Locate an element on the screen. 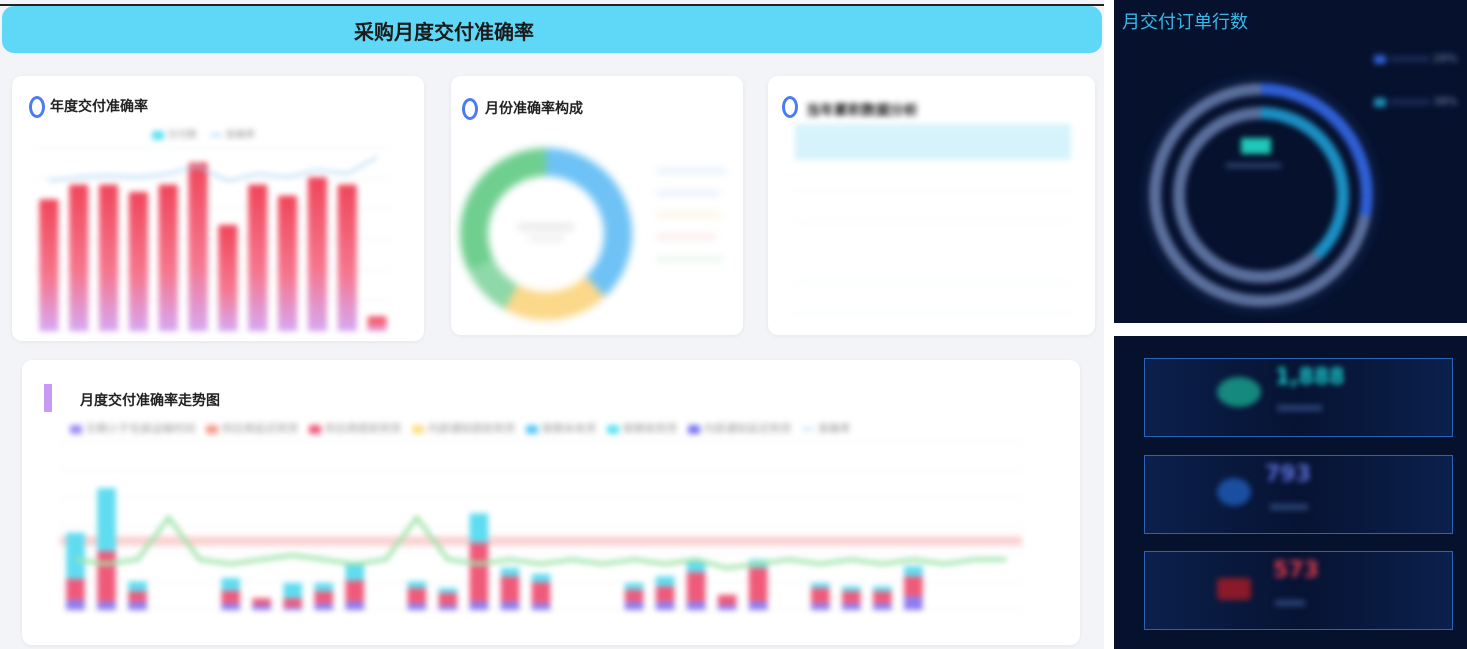 The height and width of the screenshot is (649, 1467). orders-ring-chart is located at coordinates (1261, 195).